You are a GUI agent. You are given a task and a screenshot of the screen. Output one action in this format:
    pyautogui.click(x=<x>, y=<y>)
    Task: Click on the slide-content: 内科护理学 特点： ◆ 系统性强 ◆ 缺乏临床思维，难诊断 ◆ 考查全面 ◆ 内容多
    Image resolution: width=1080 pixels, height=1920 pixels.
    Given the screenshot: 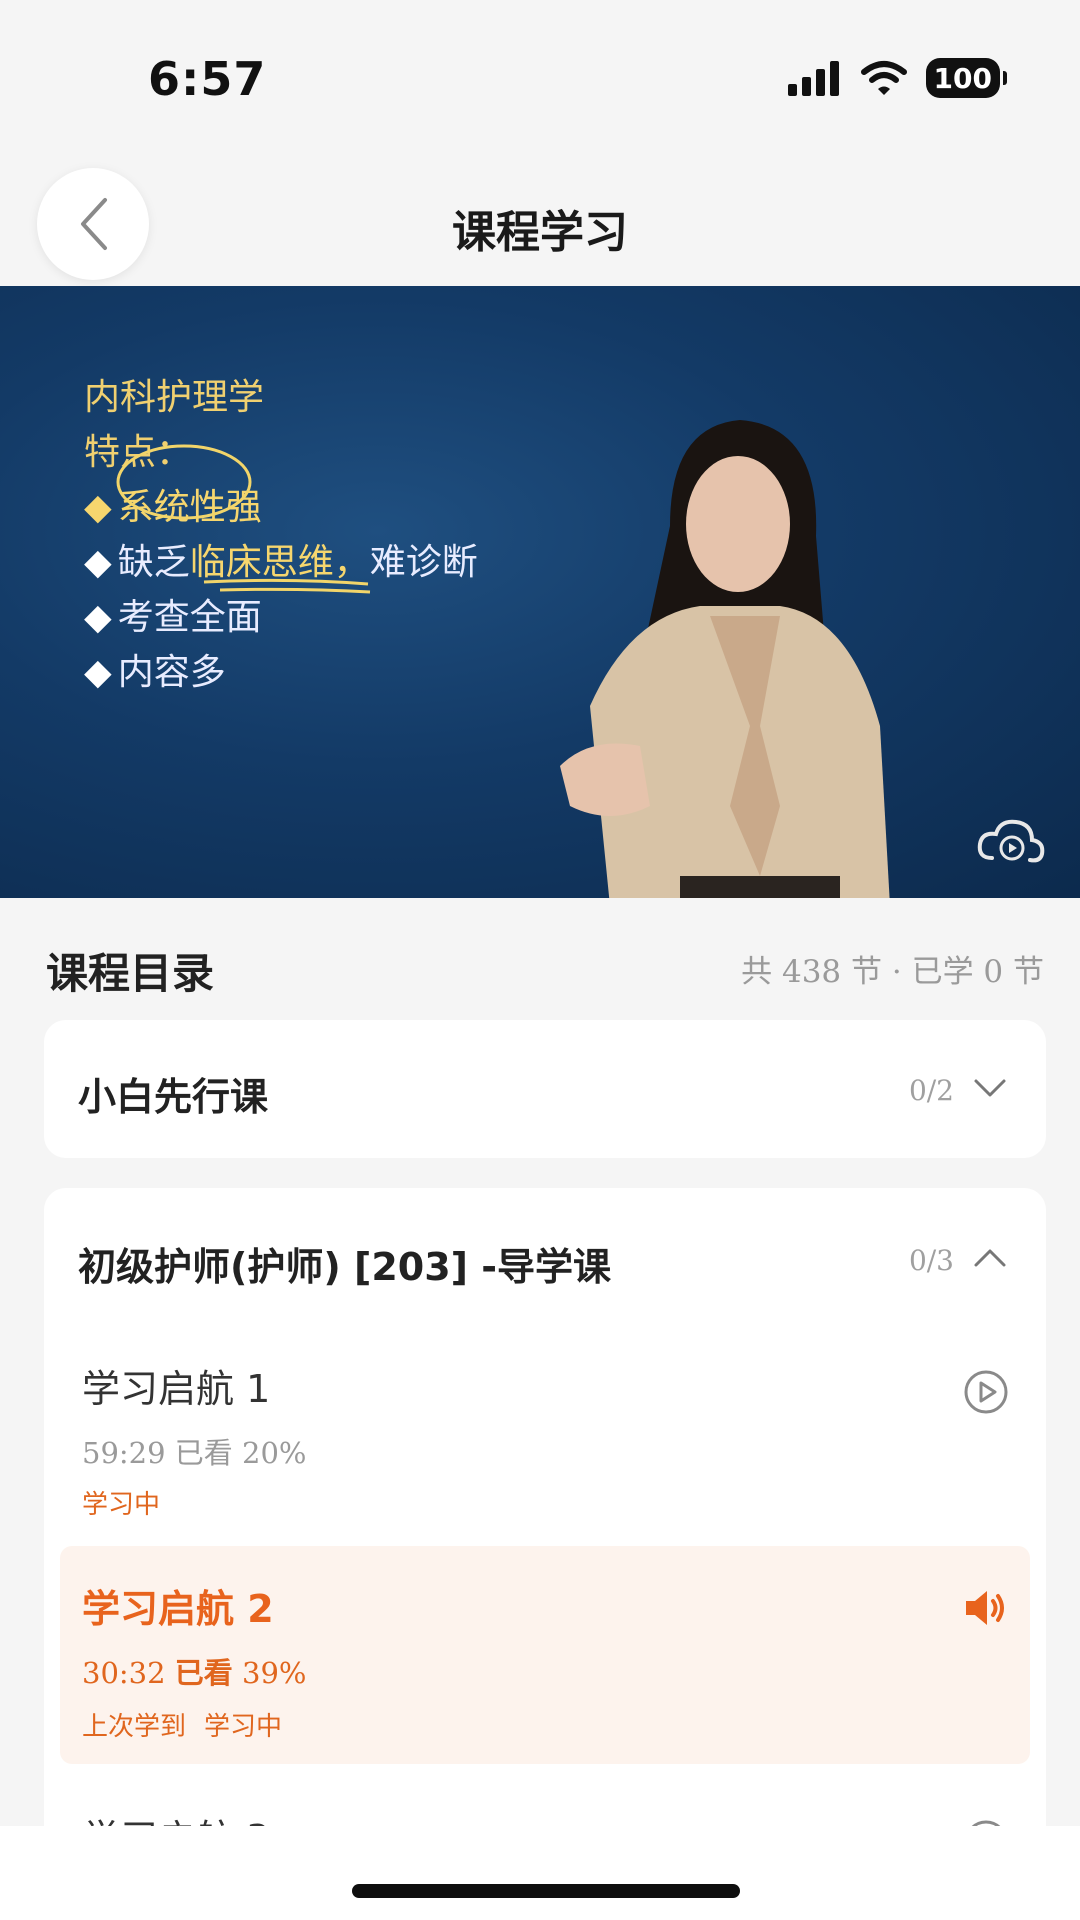 What is the action you would take?
    pyautogui.click(x=281, y=535)
    